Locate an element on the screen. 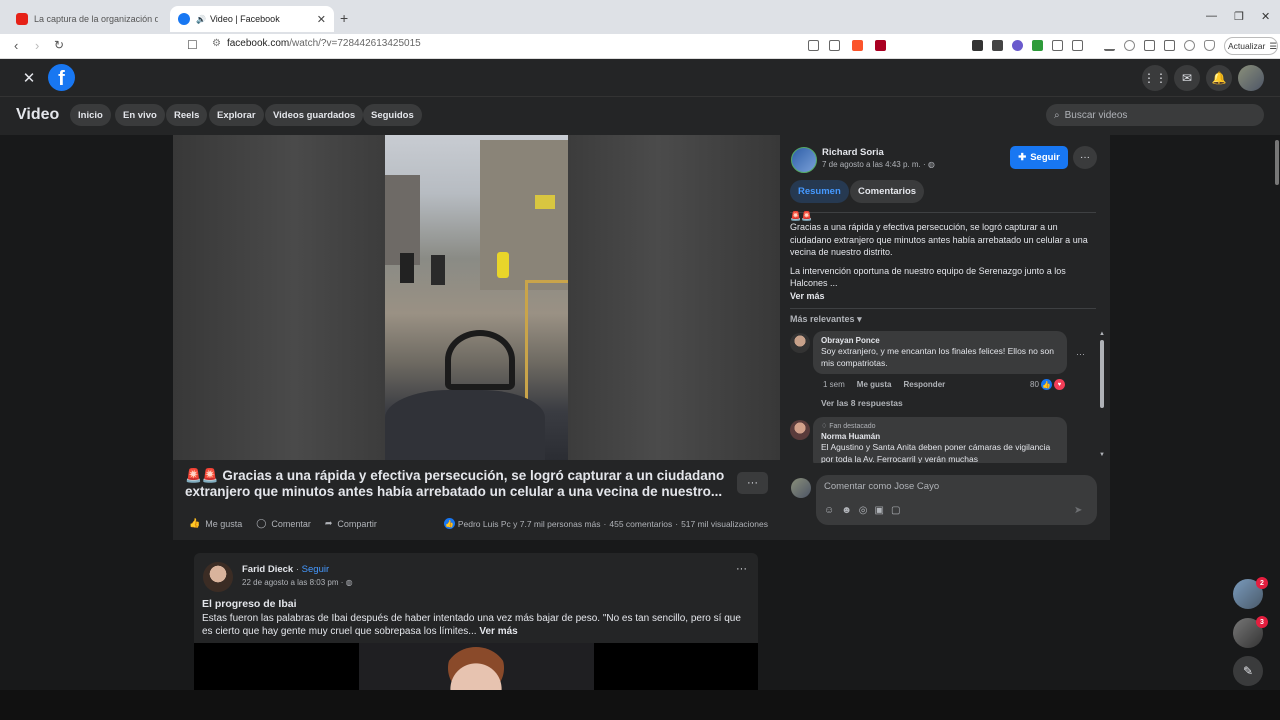 The width and height of the screenshot is (1280, 720). video-search: ⌕ is located at coordinates (1155, 115).